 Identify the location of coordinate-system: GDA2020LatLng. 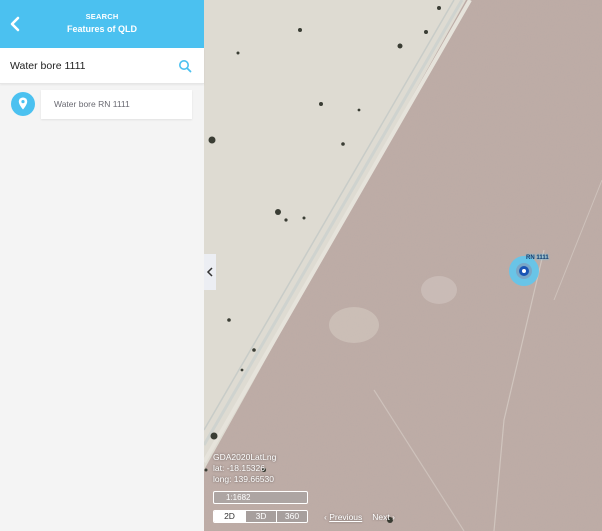
(245, 457).